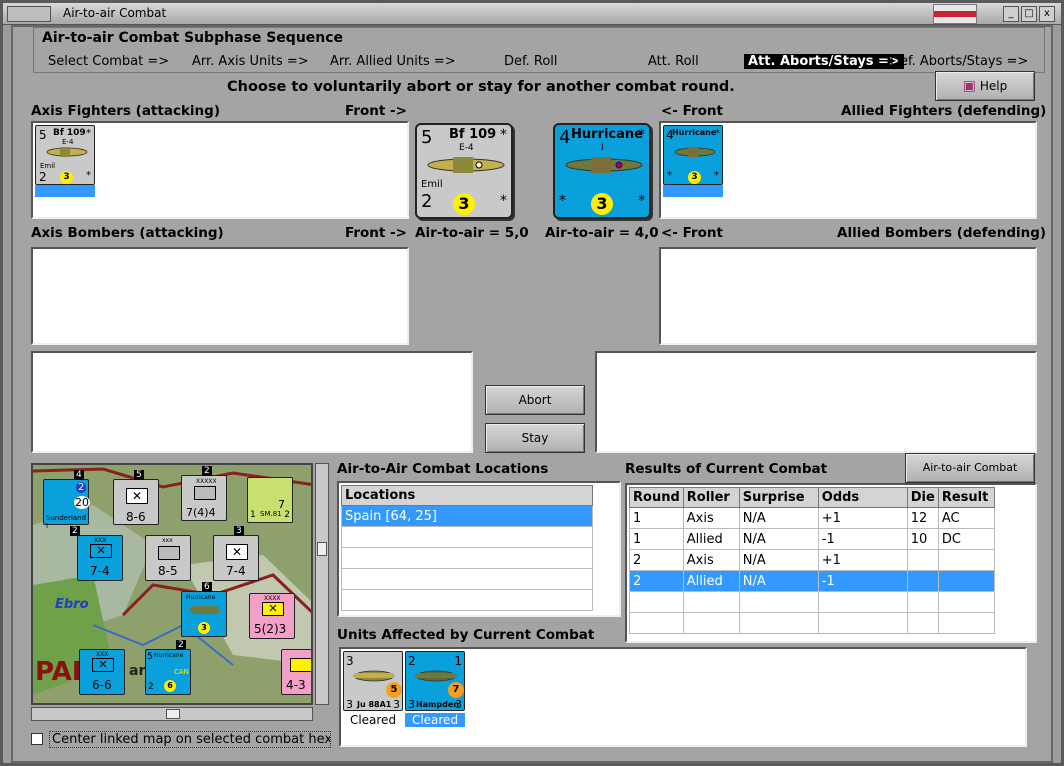 The image size is (1064, 766). Describe the element at coordinates (58, 672) in the screenshot. I see `map-label-pai: PAI` at that location.